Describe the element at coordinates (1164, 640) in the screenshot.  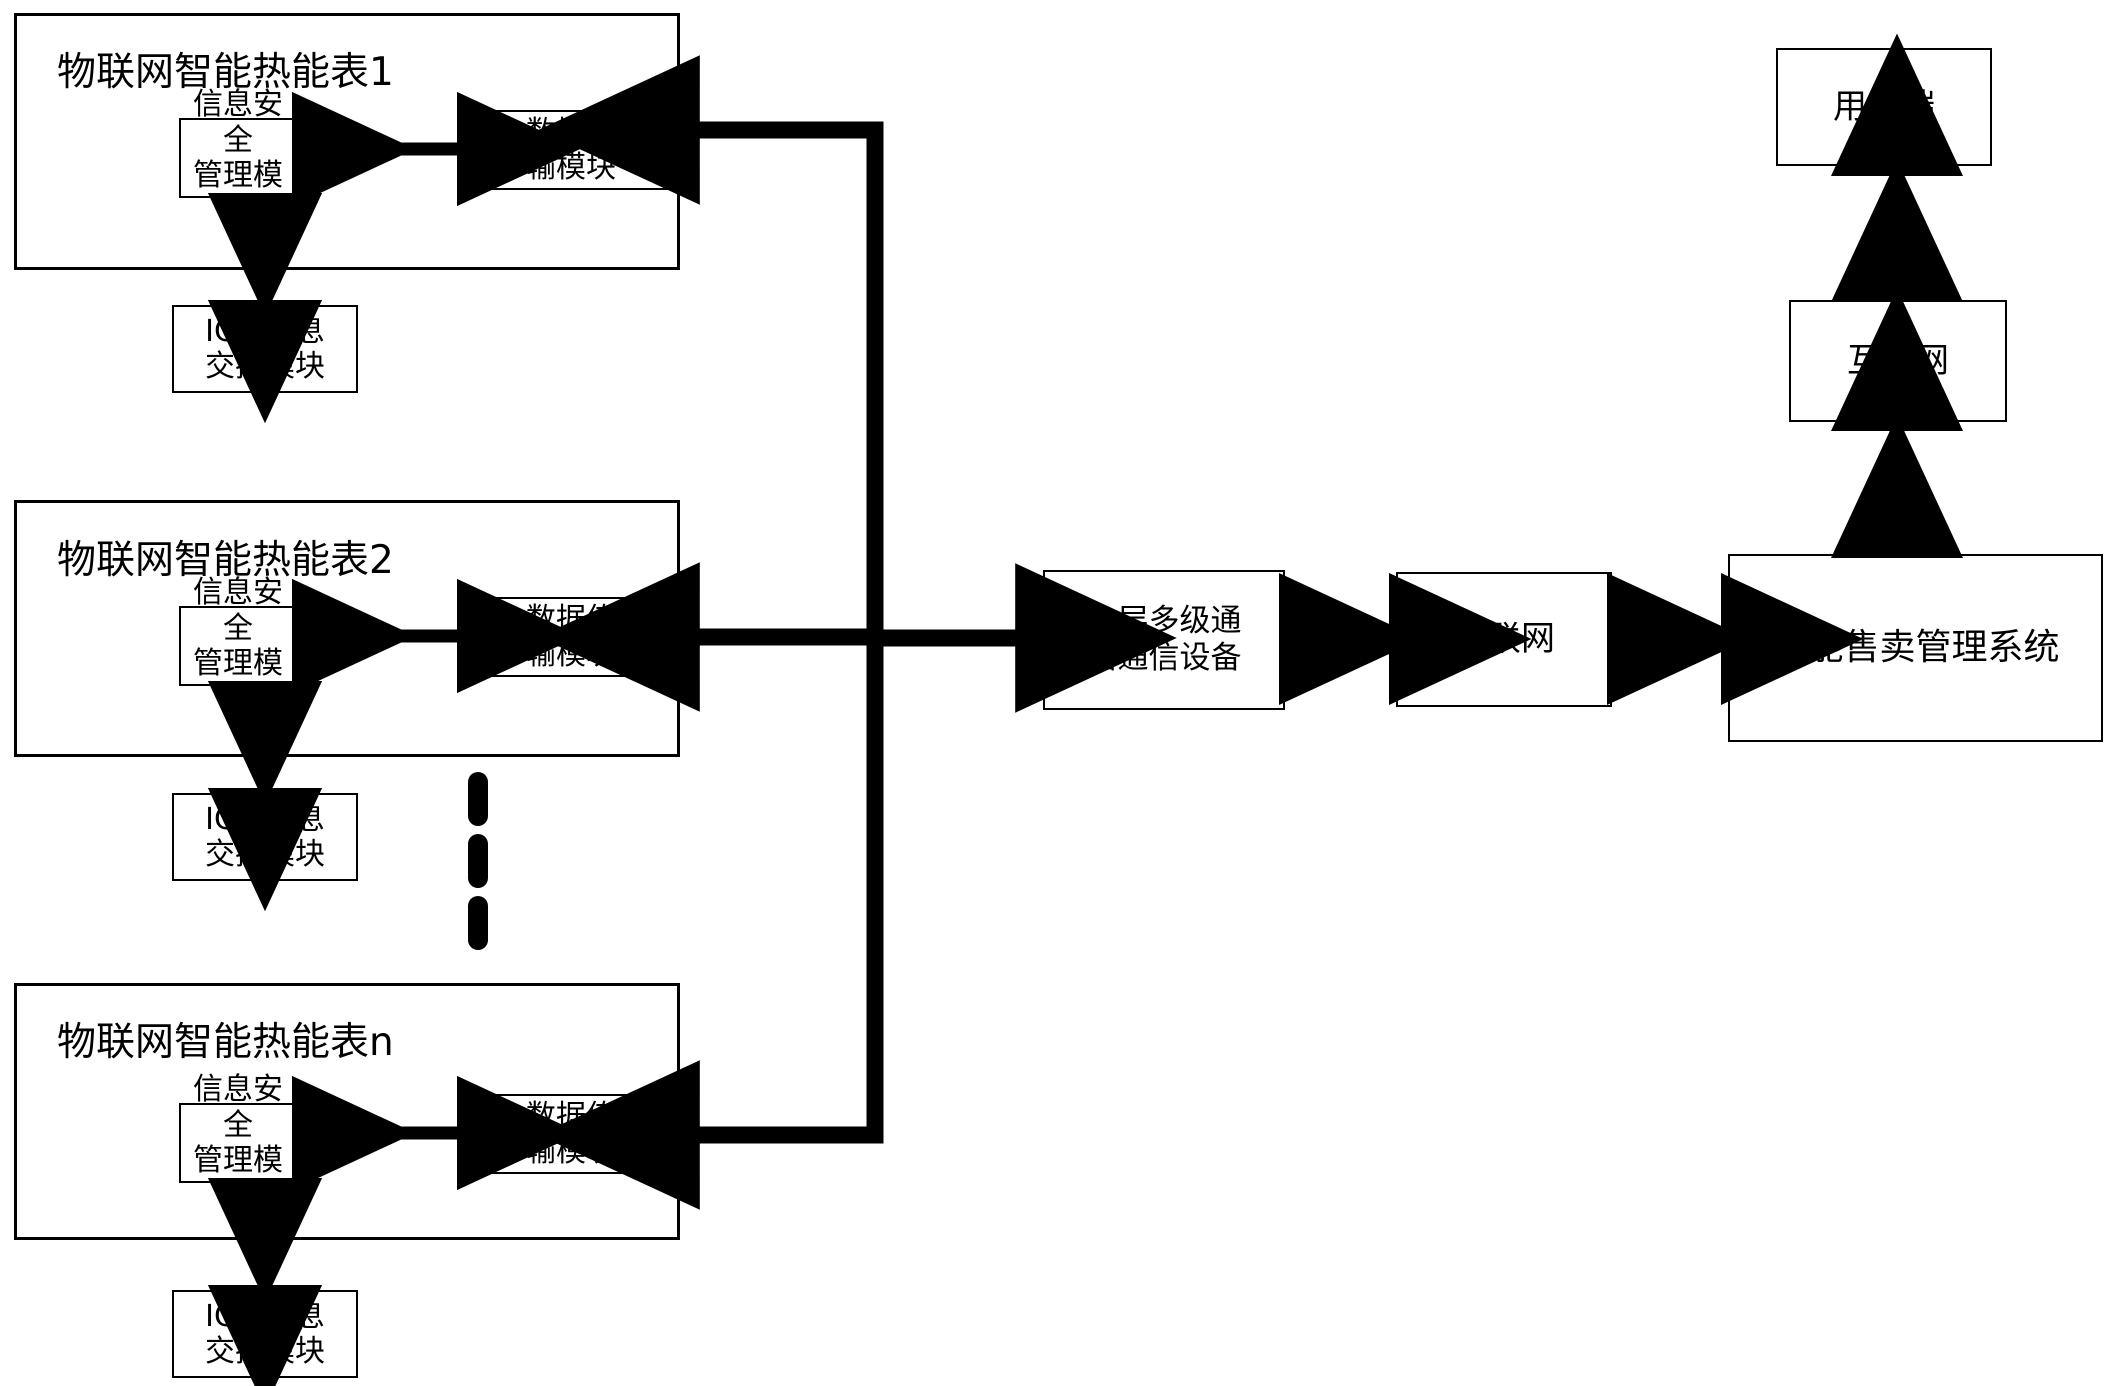
I see `upper-communication-device: 上层多级通 信通信设备` at that location.